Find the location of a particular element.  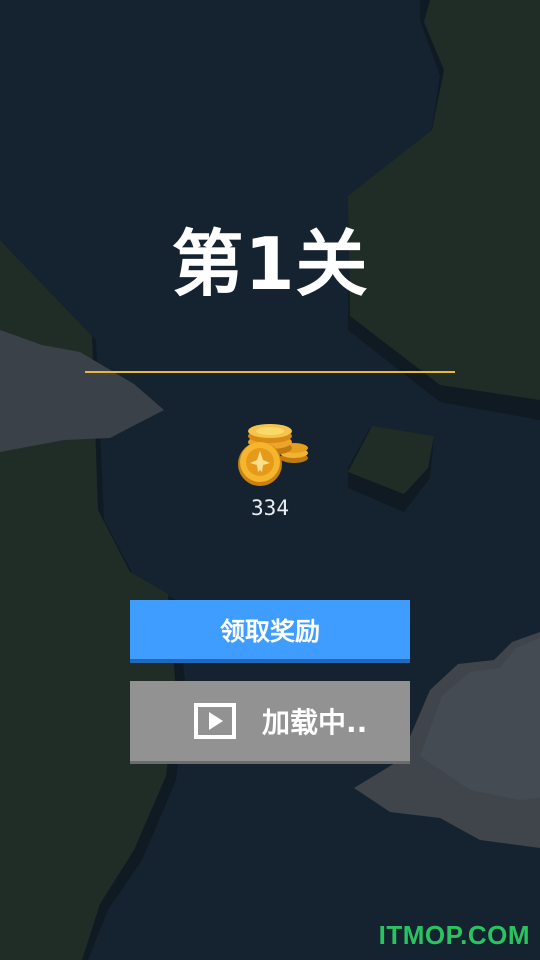

coin-count: 334 is located at coordinates (270, 508).